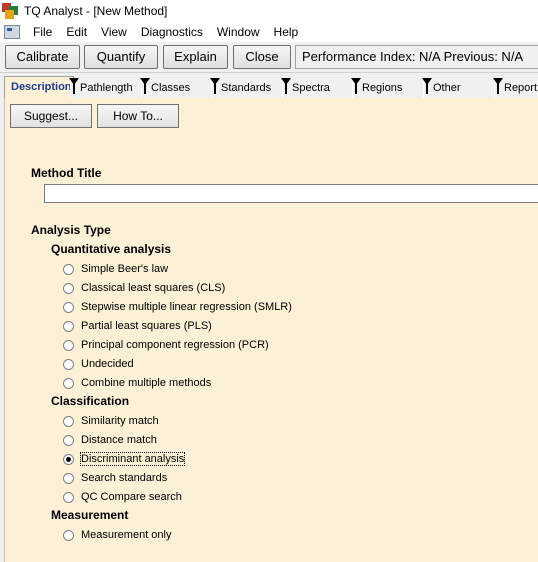 This screenshot has height=562, width=538. What do you see at coordinates (115, 269) in the screenshot?
I see `radio-simple-beers-law: Simple Beer's law` at bounding box center [115, 269].